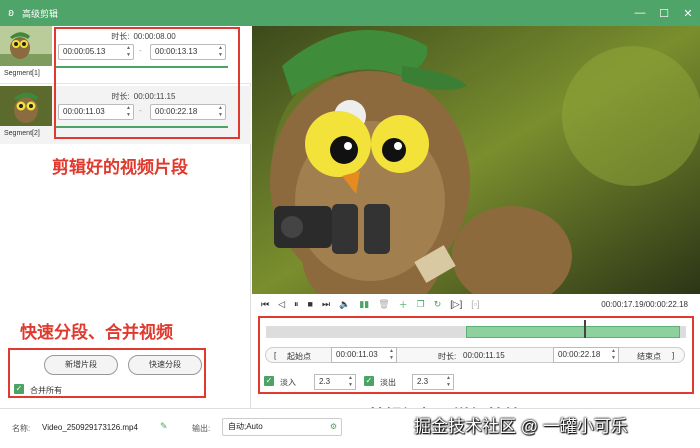  What do you see at coordinates (421, 304) in the screenshot?
I see `copy-icon: ❐` at bounding box center [421, 304].